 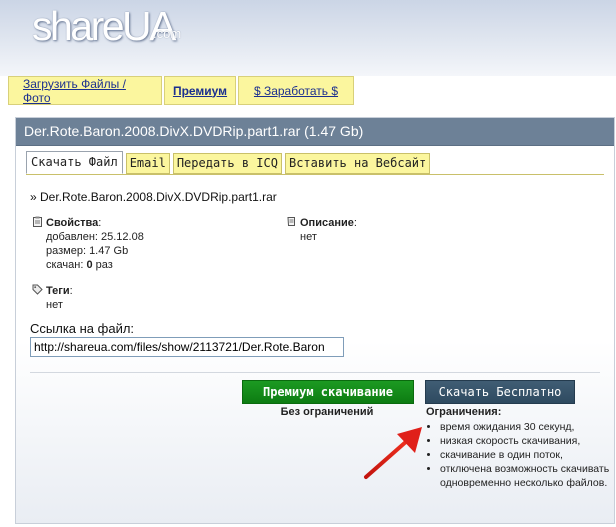 I want to click on nav-premium: Премиум, so click(x=200, y=90).